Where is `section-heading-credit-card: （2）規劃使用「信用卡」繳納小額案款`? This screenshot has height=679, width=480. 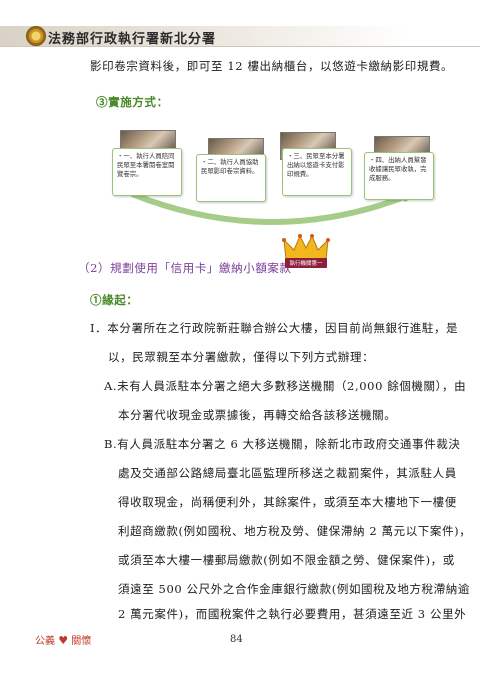 section-heading-credit-card: （2）規劃使用「信用卡」繳納小額案款 is located at coordinates (185, 268).